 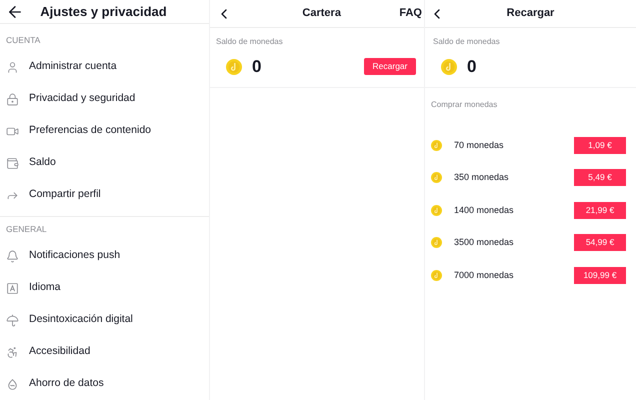 What do you see at coordinates (484, 210) in the screenshot?
I see `coin-package-label: 1400 monedas` at bounding box center [484, 210].